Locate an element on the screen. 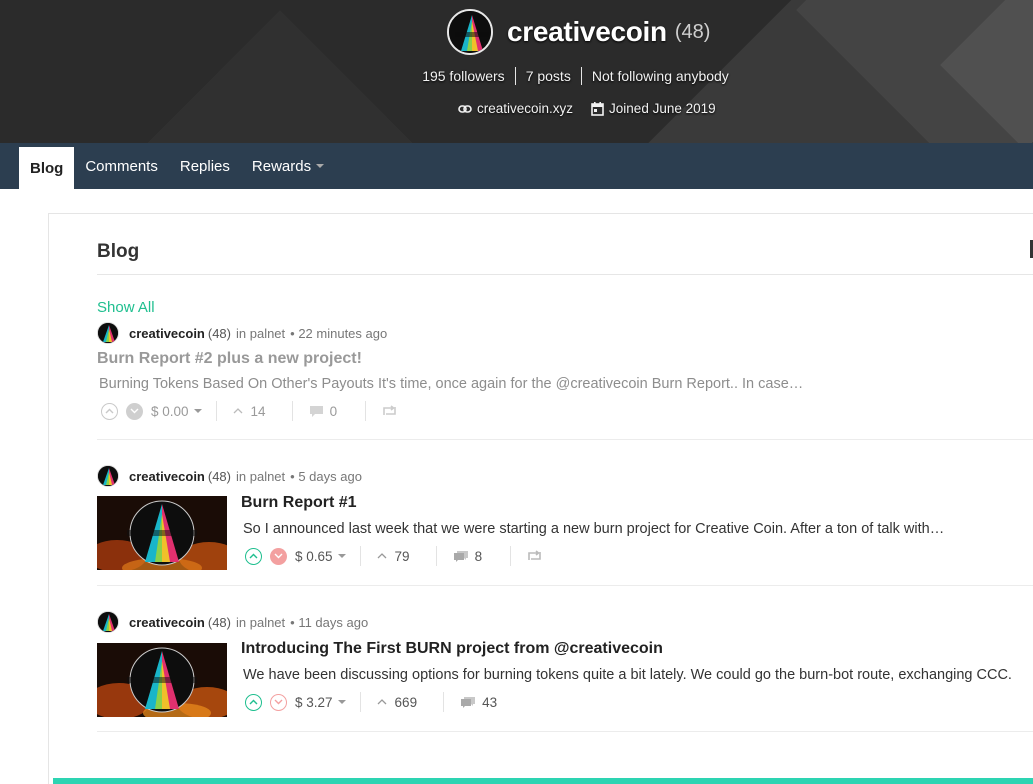 The width and height of the screenshot is (1033, 784). vote-count: 14 is located at coordinates (263, 411).